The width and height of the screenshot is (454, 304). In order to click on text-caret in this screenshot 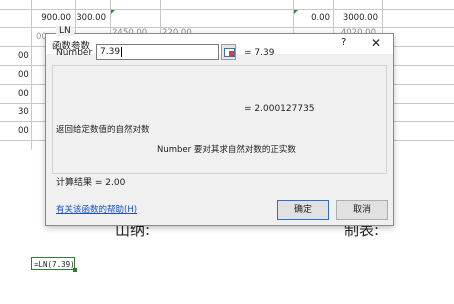, I will do `click(122, 51)`.